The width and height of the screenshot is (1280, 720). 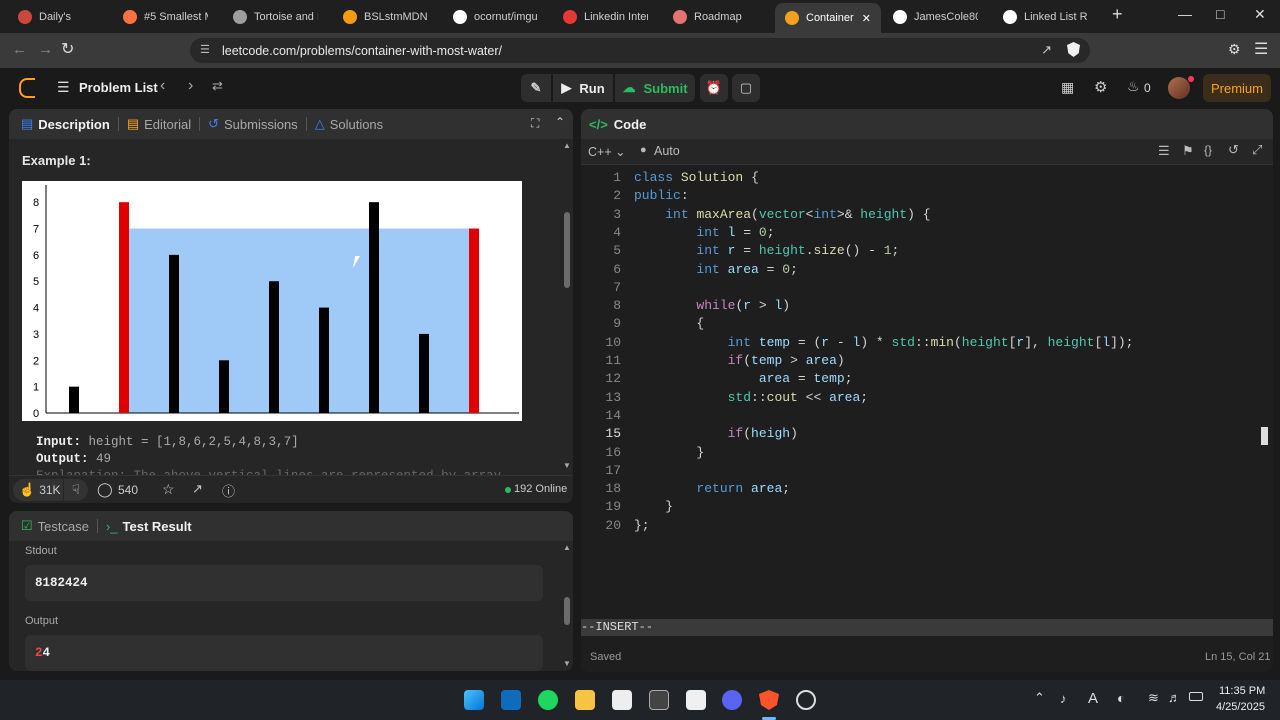 What do you see at coordinates (667, 151) in the screenshot?
I see `mode-label: Auto` at bounding box center [667, 151].